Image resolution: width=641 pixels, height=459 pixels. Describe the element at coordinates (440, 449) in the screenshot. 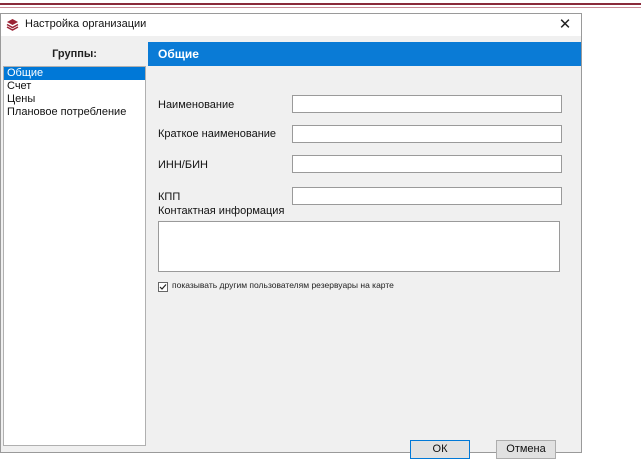

I see `ok-button: ОК` at that location.